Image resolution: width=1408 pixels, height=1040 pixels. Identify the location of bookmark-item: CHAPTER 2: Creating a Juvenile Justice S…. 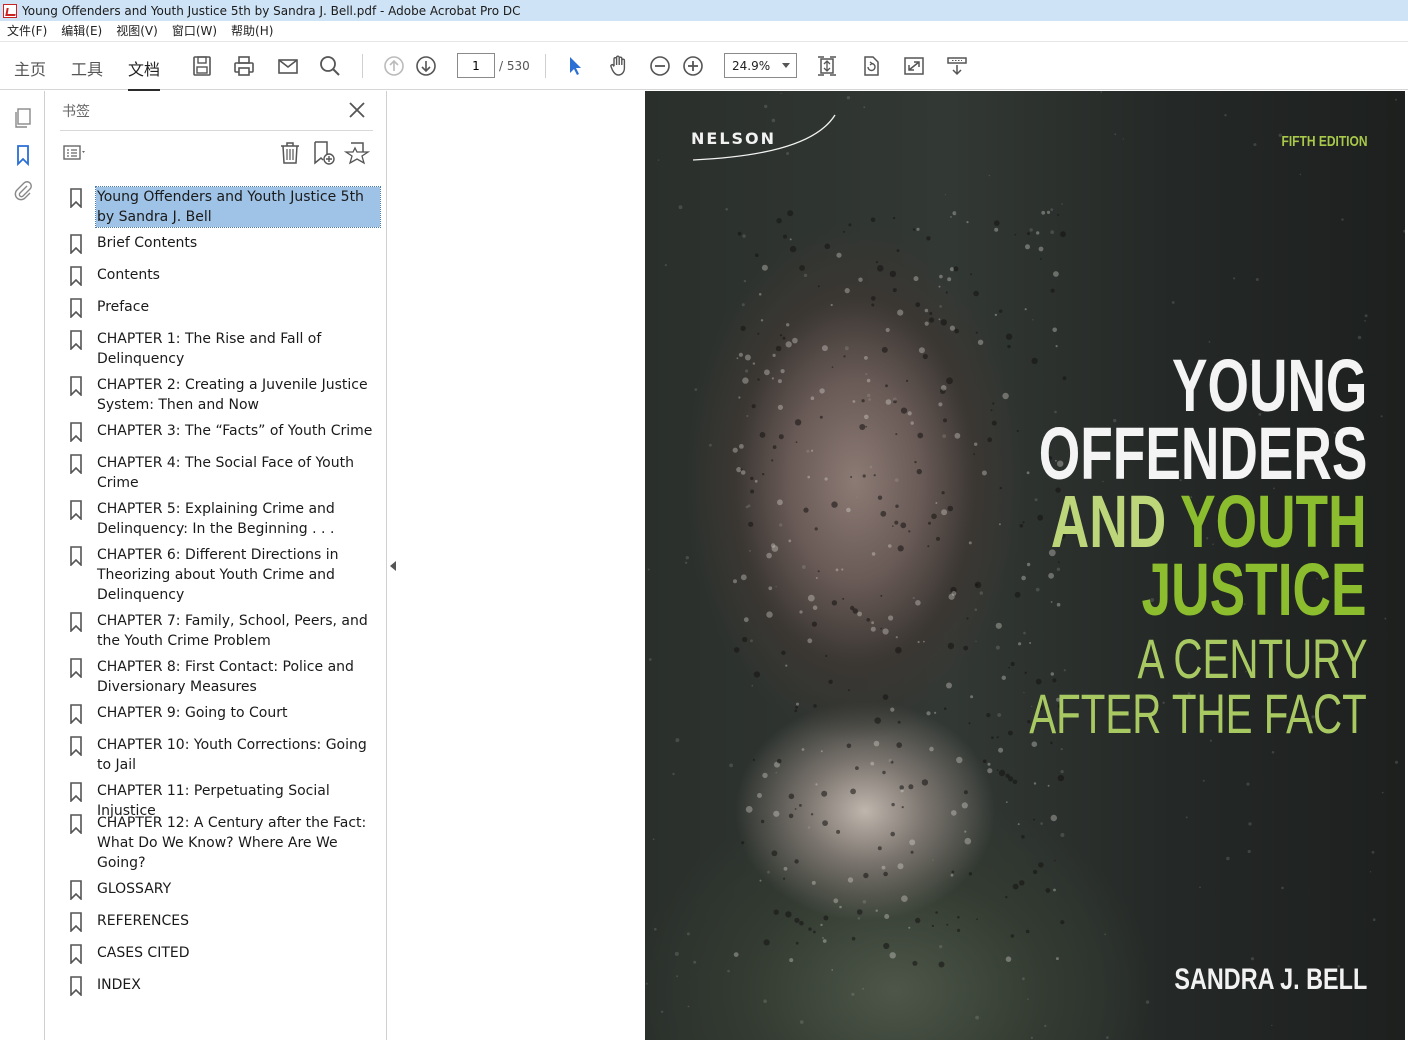
(226, 395).